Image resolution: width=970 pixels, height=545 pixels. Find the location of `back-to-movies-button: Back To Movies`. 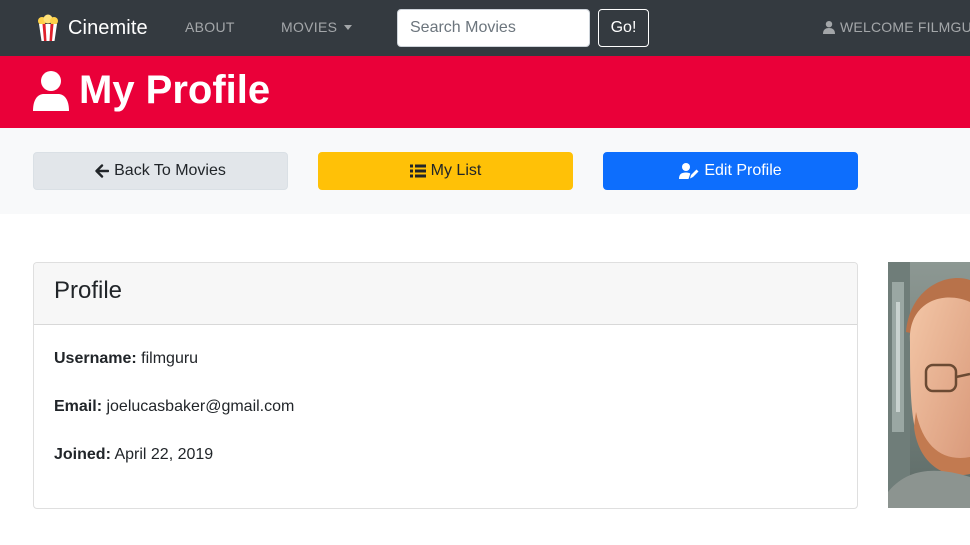

back-to-movies-button: Back To Movies is located at coordinates (160, 171).